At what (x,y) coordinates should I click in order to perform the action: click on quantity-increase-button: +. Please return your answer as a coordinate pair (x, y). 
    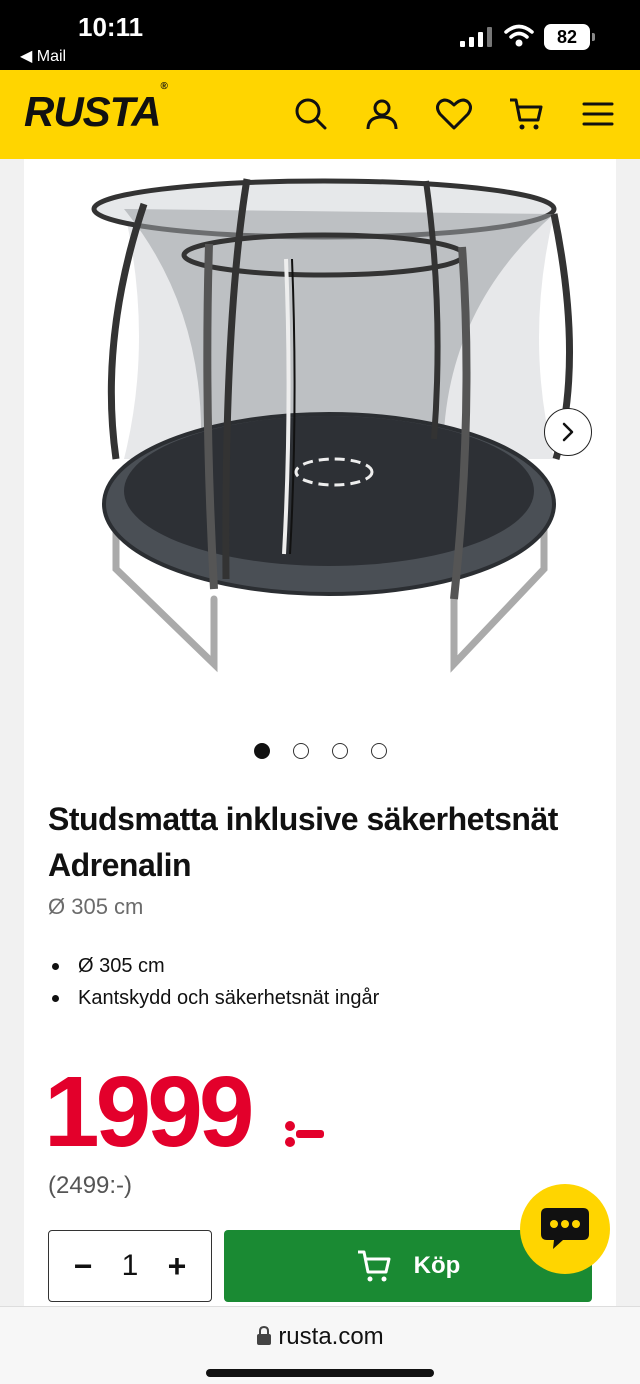
    Looking at the image, I should click on (177, 1266).